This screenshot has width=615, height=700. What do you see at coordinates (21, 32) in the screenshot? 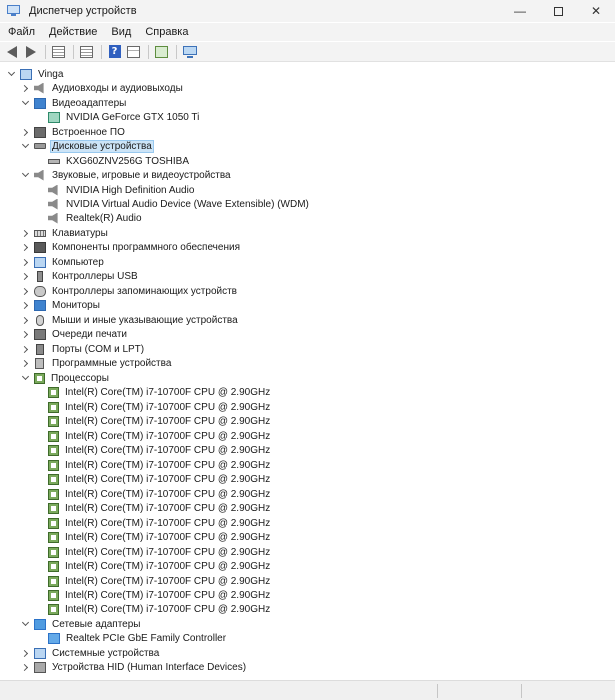
I see `menu-file: Файл` at bounding box center [21, 32].